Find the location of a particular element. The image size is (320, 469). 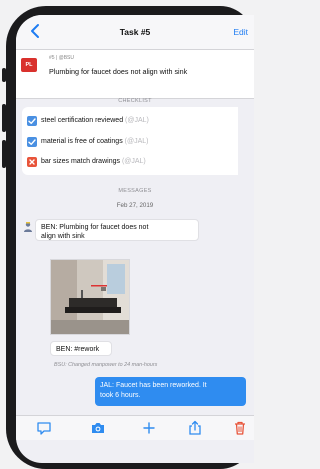

share-icon is located at coordinates (195, 428).